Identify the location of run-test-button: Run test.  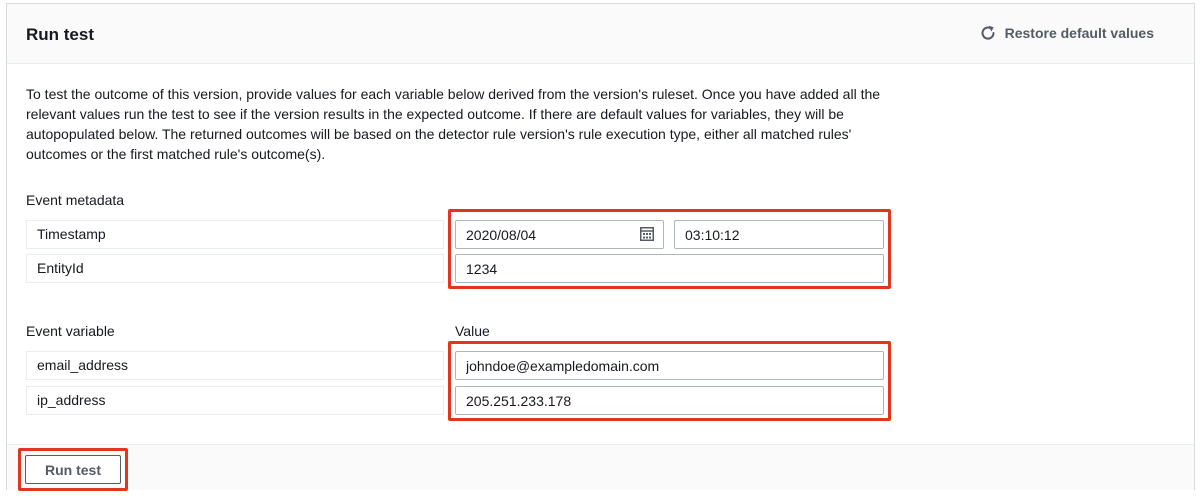
(73, 469).